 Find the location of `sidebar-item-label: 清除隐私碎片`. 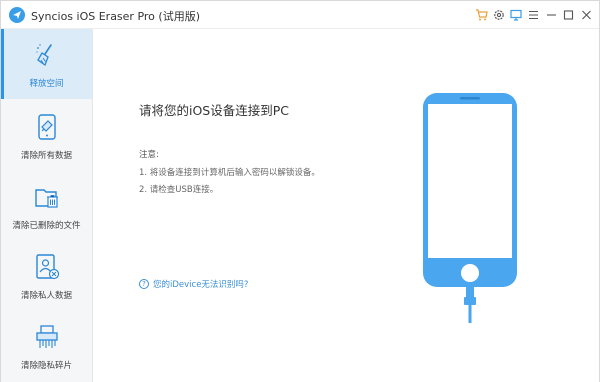

sidebar-item-label: 清除隐私碎片 is located at coordinates (46, 366).